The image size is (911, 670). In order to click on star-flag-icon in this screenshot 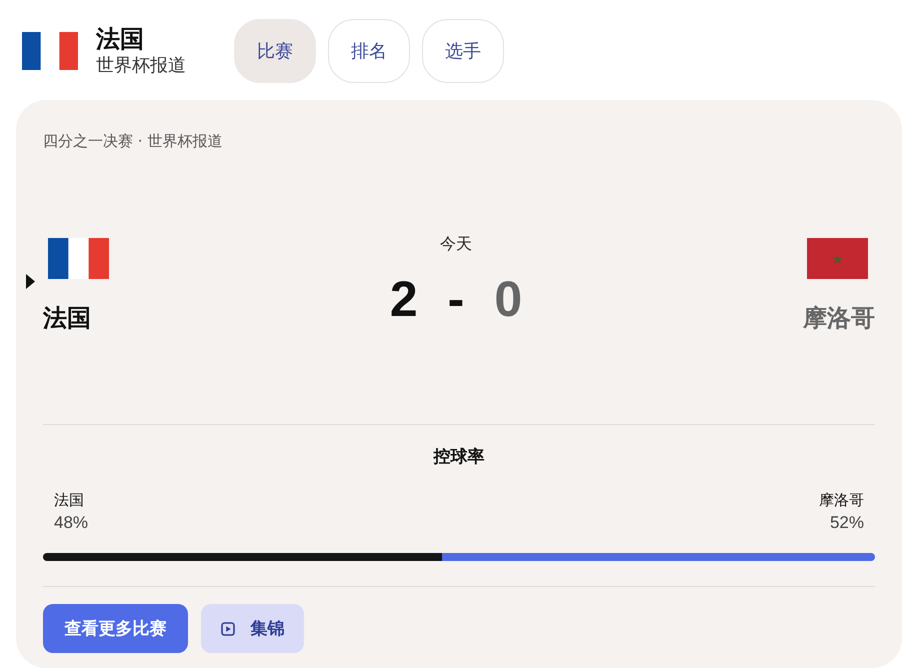, I will do `click(837, 258)`.